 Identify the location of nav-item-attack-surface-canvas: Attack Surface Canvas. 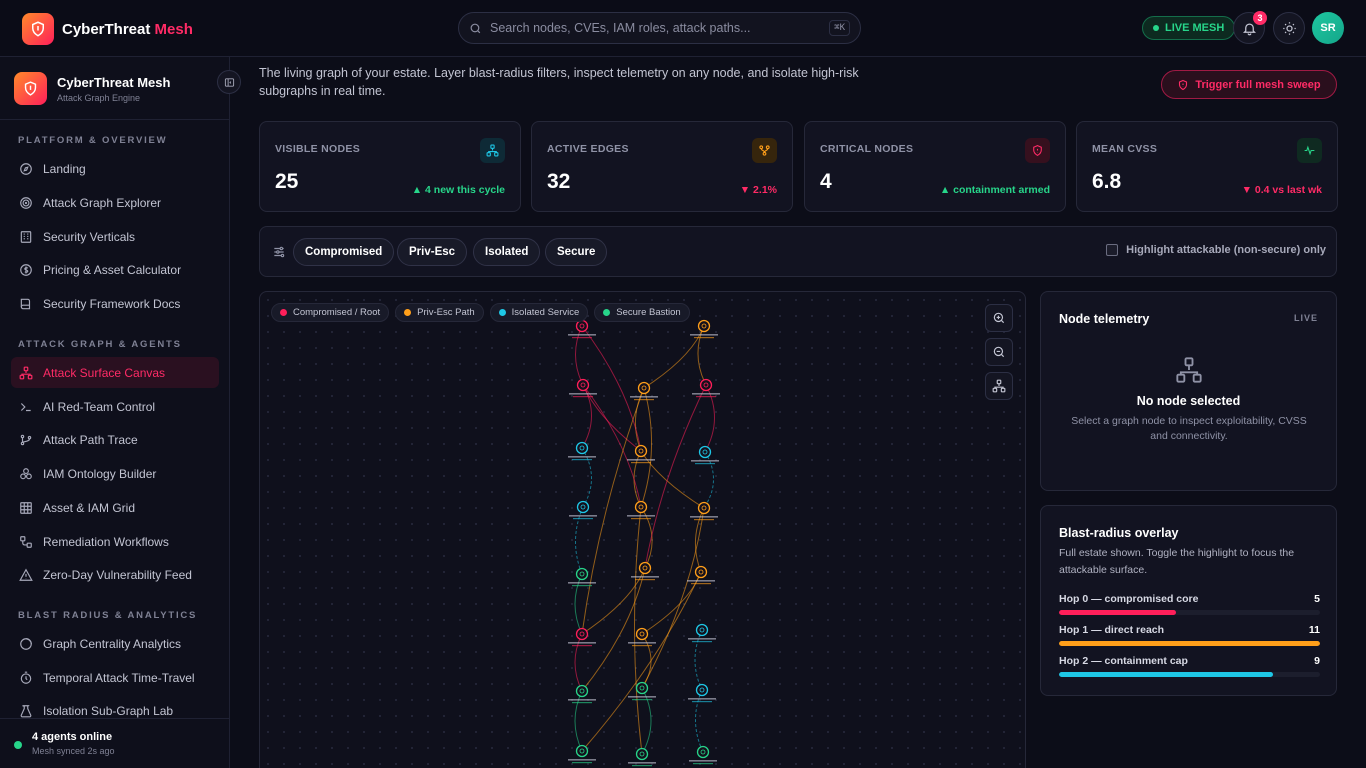
(115, 372).